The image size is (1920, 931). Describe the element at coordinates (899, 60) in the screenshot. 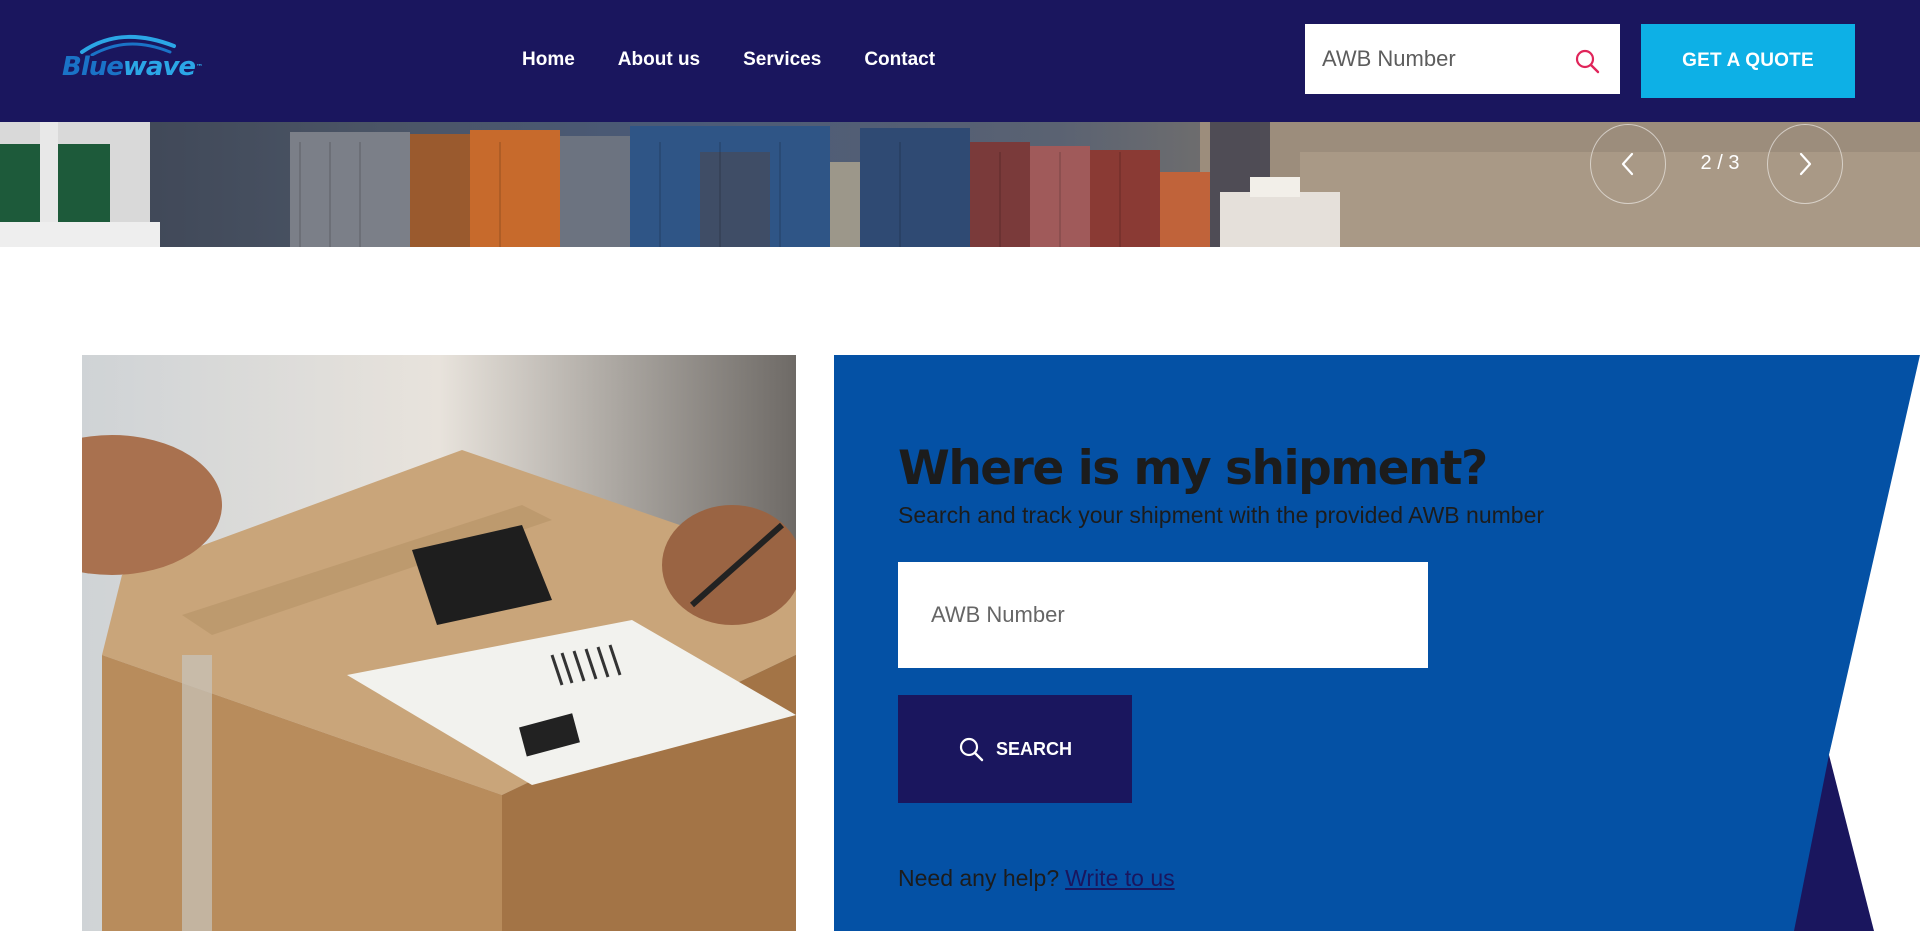

I see `nav-contact: Contact` at that location.